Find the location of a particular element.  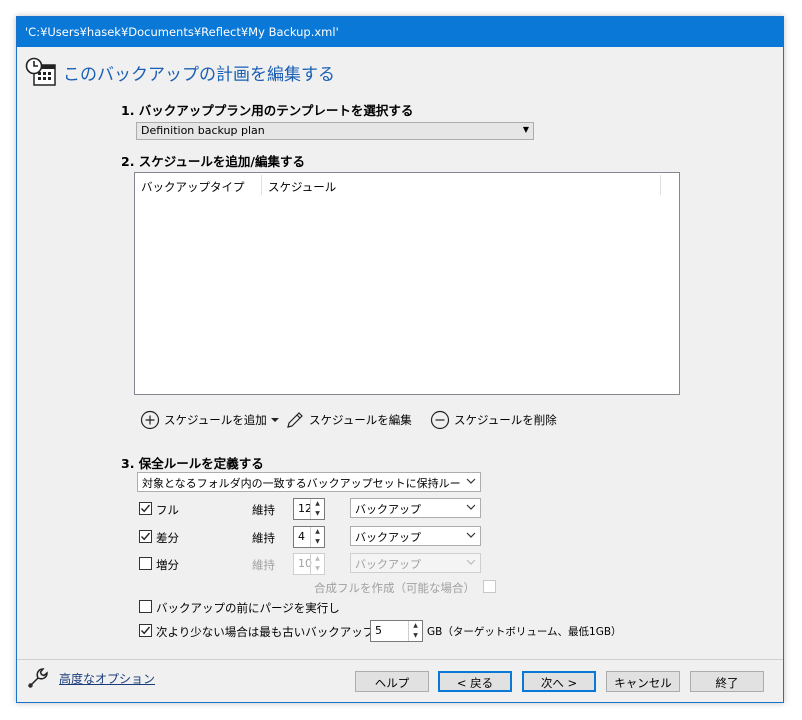

add-schedule-label: スケジュールを追加 is located at coordinates (215, 420).